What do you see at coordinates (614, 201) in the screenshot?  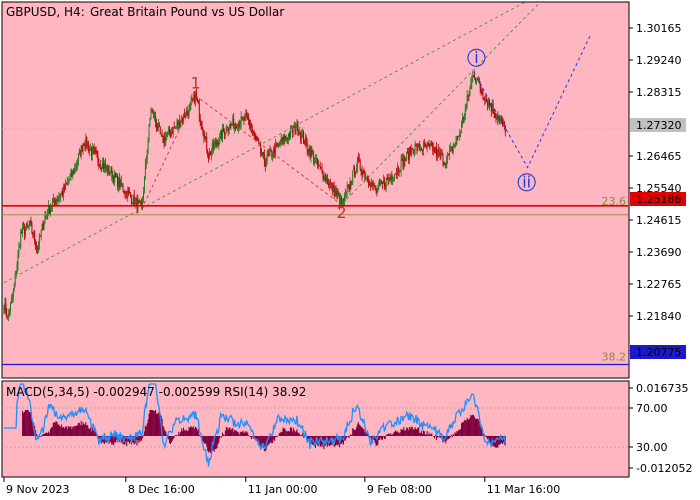 I see `fibonacci-label: 23.6` at bounding box center [614, 201].